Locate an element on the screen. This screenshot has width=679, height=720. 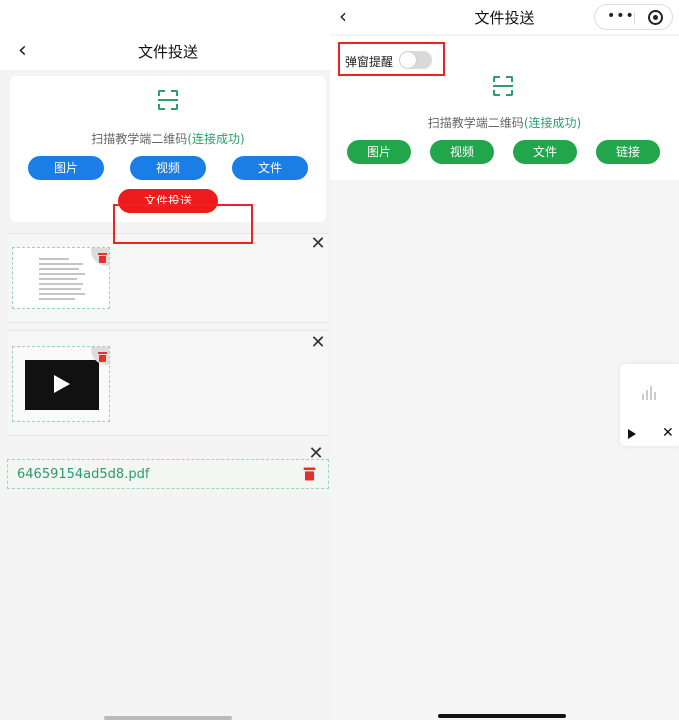
close-miniprogram-icon is located at coordinates (655, 17).